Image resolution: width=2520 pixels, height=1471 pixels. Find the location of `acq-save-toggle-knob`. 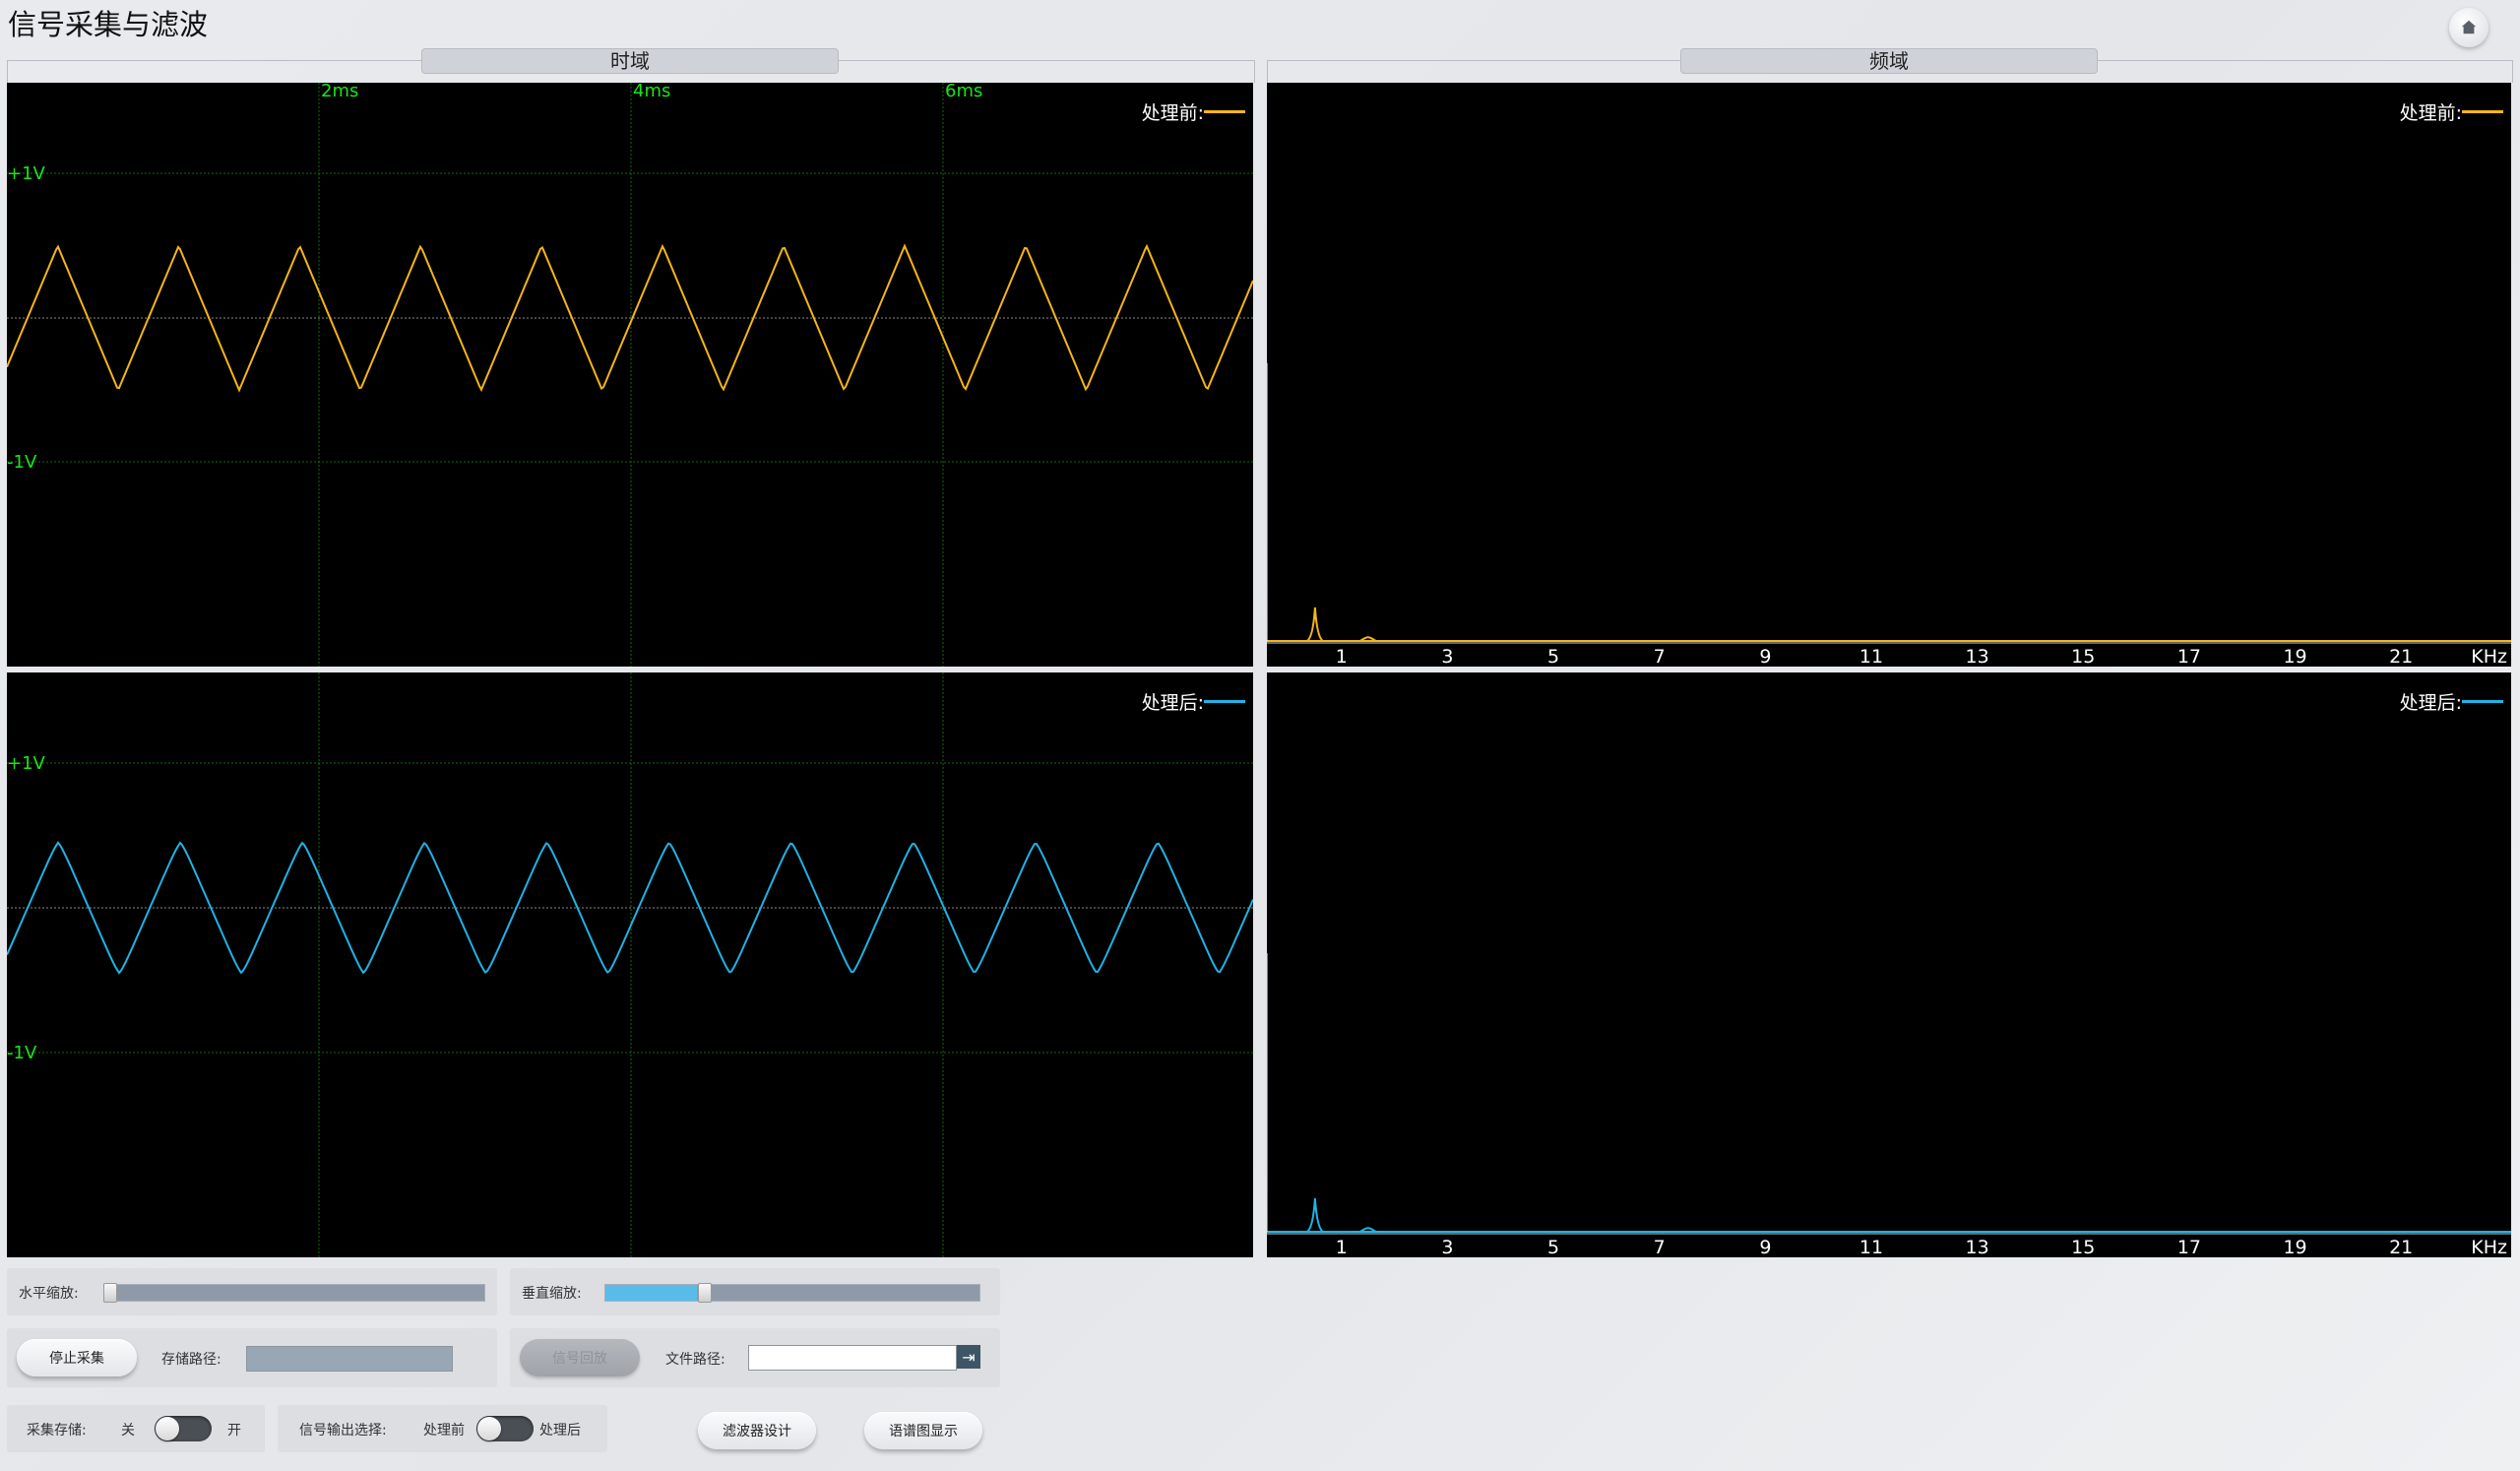

acq-save-toggle-knob is located at coordinates (167, 1428).